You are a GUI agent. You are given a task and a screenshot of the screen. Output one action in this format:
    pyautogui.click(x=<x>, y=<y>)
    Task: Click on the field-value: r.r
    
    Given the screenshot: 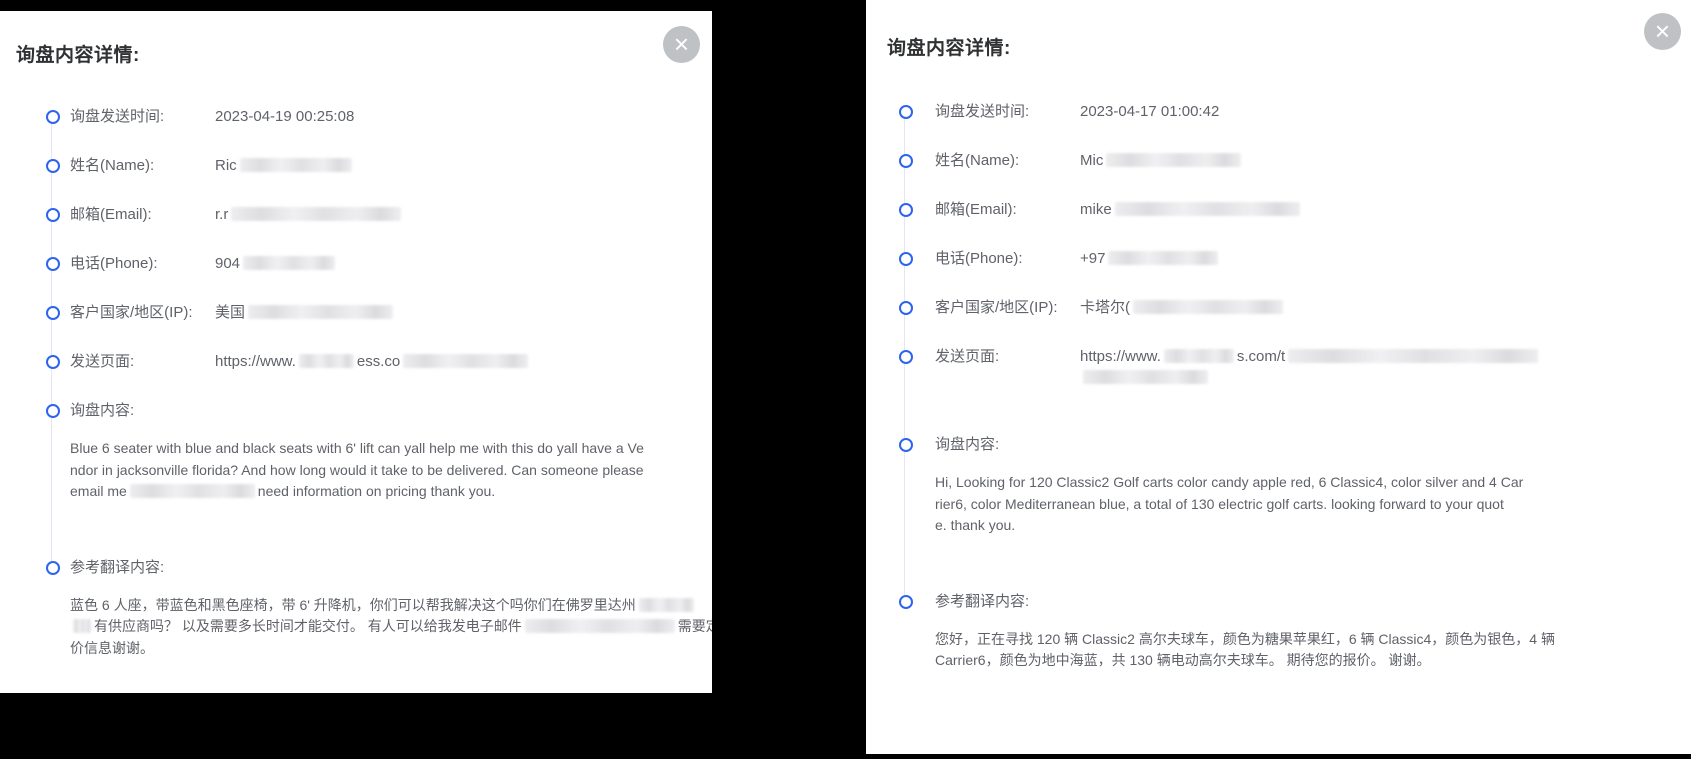 What is the action you would take?
    pyautogui.click(x=463, y=214)
    